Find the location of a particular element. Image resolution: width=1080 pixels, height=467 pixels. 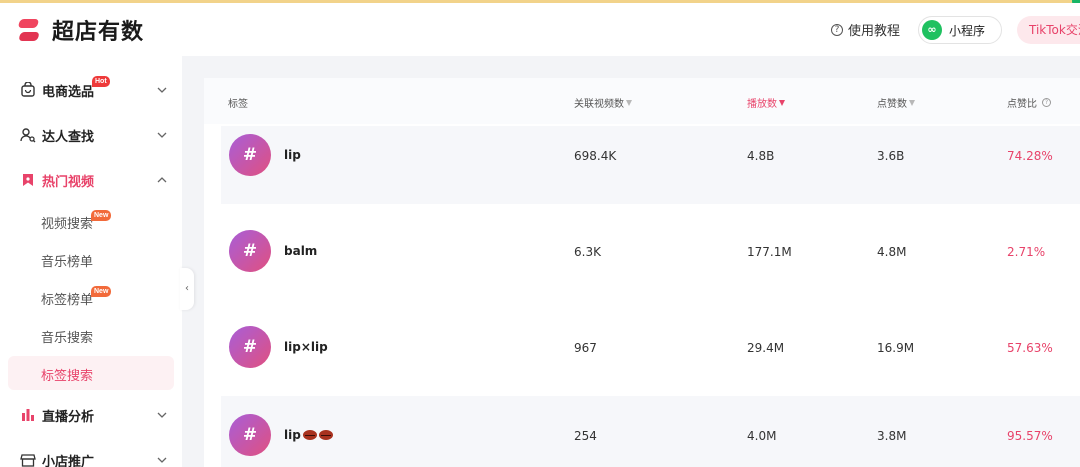

hot-badge: Hot is located at coordinates (101, 81).